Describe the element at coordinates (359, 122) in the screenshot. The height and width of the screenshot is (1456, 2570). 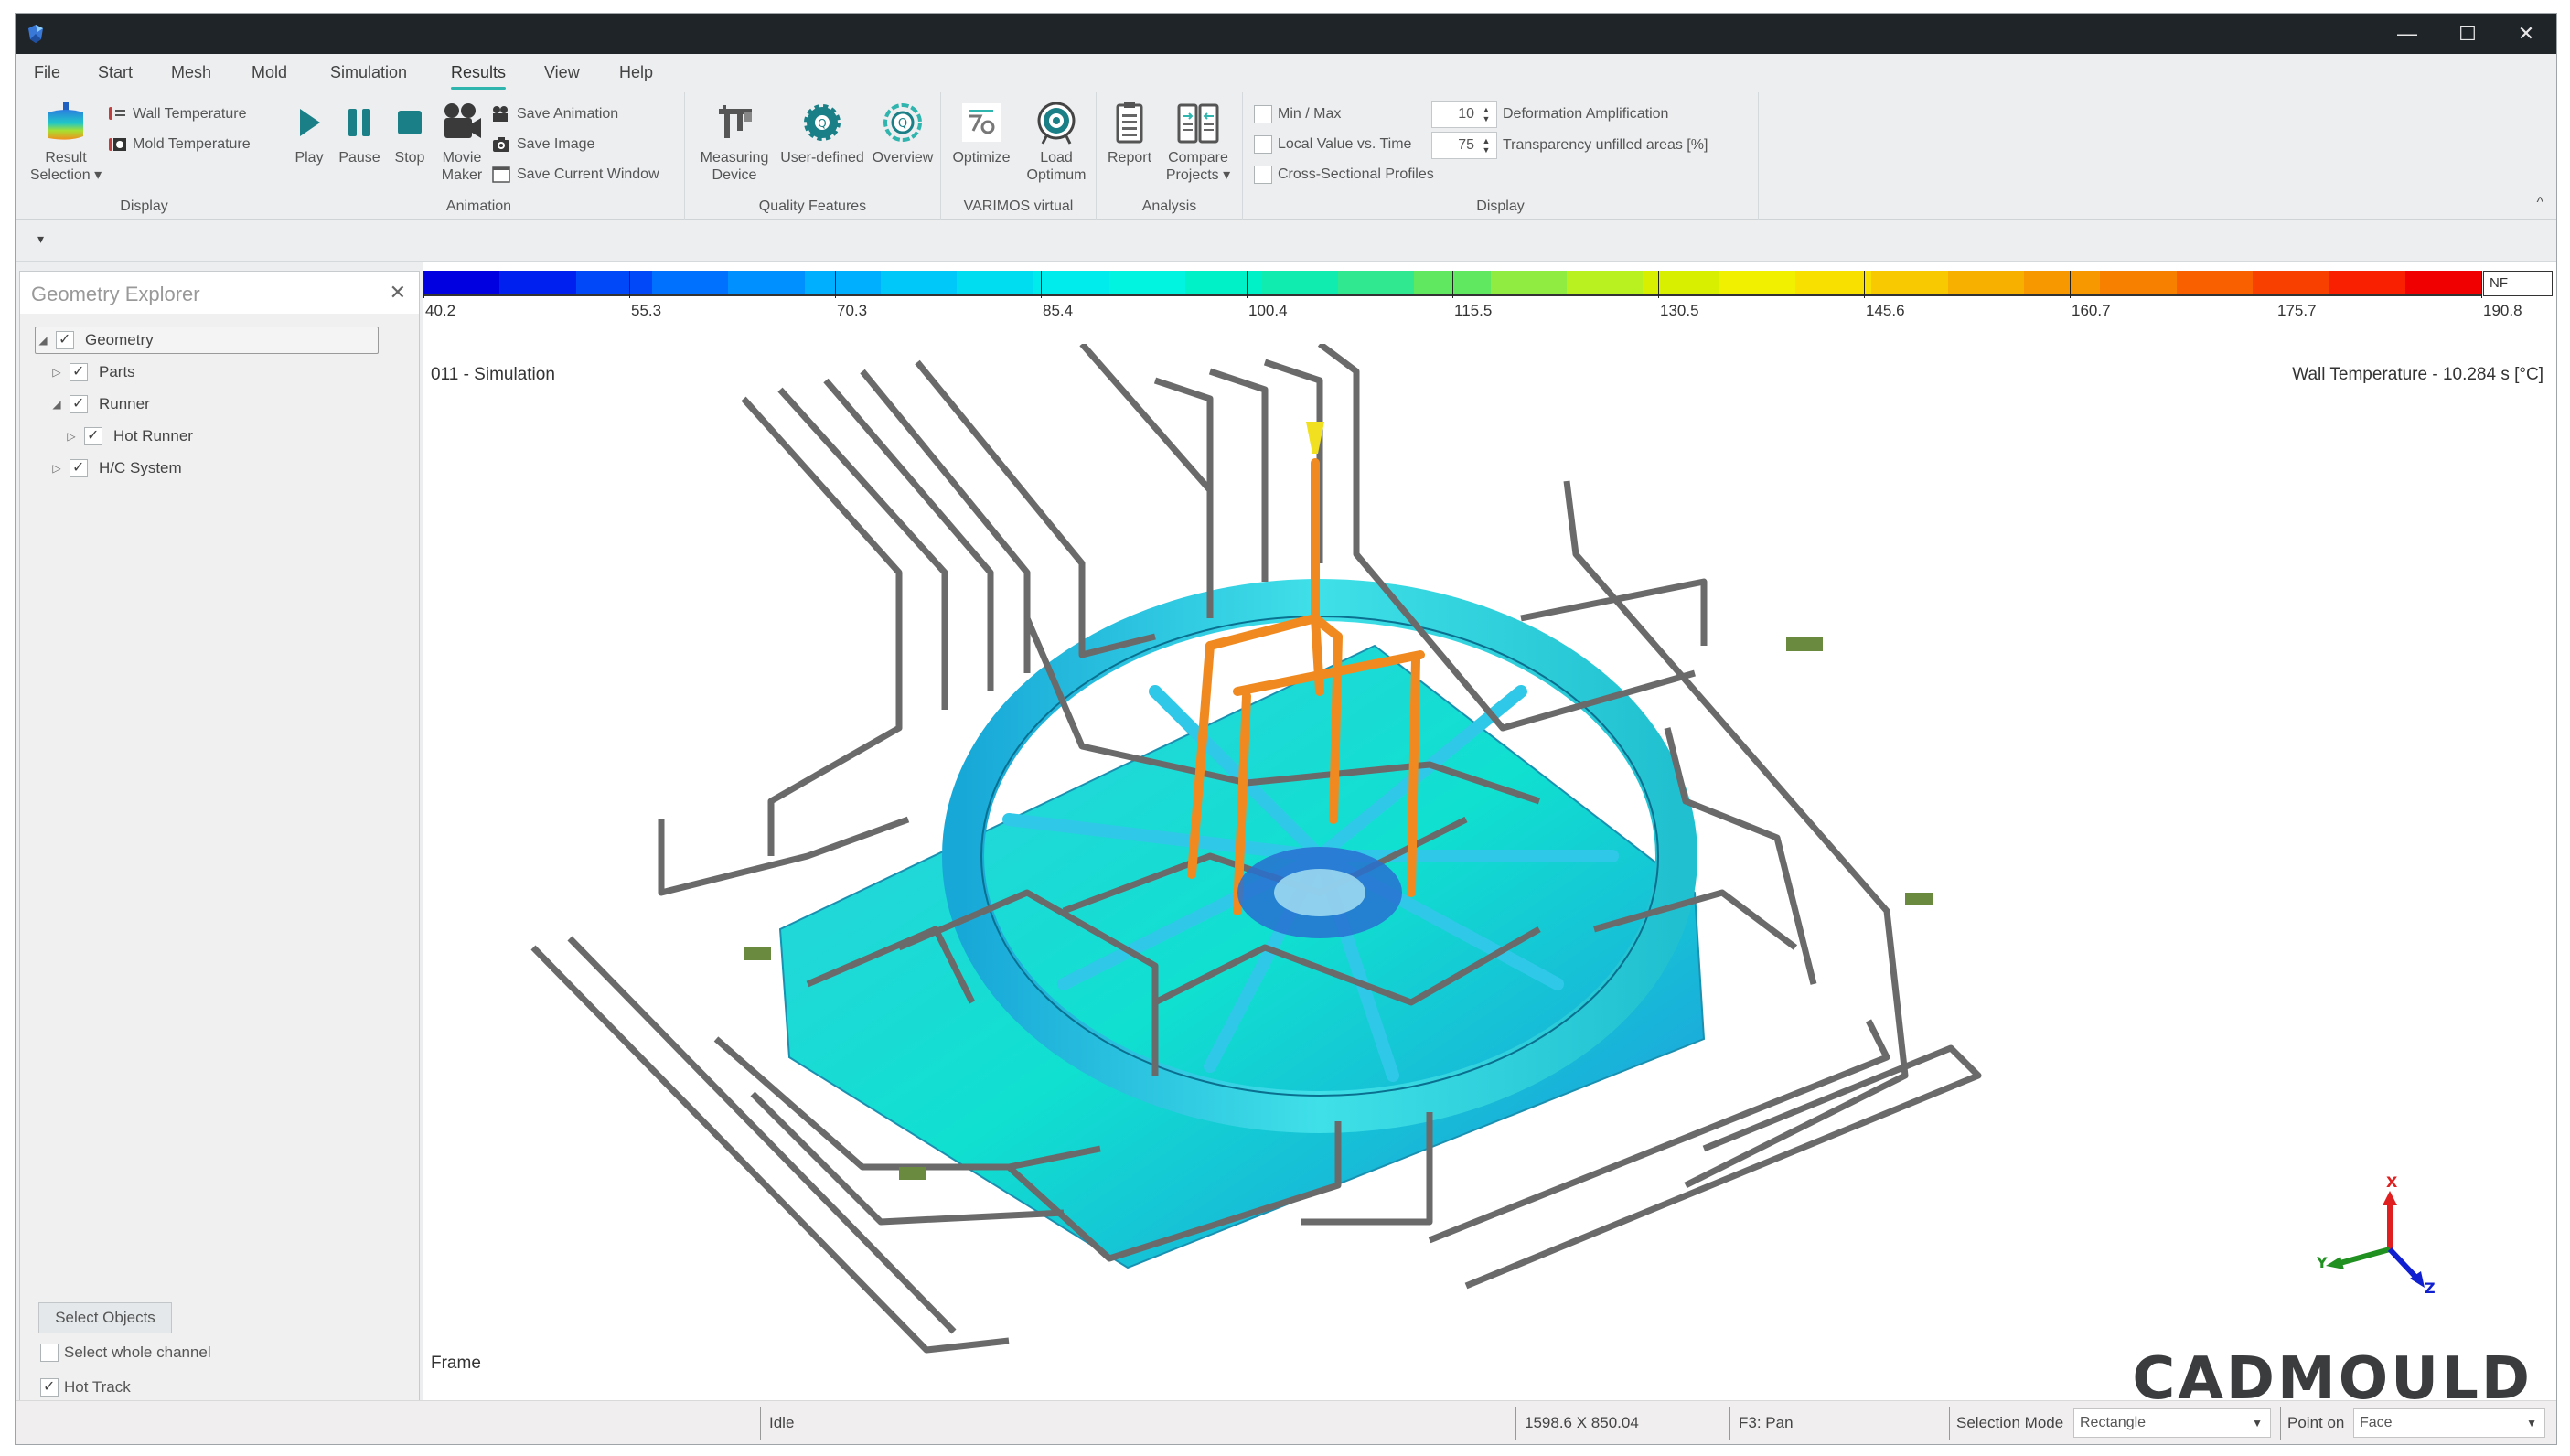
I see `pause-icon` at that location.